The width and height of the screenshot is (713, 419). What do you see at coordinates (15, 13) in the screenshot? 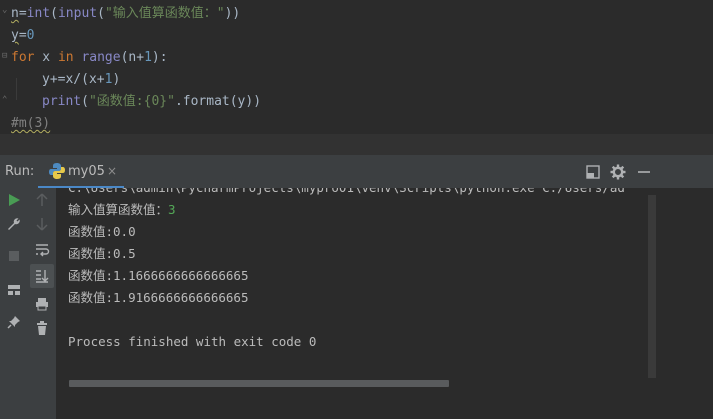
I see `code-token: n` at bounding box center [15, 13].